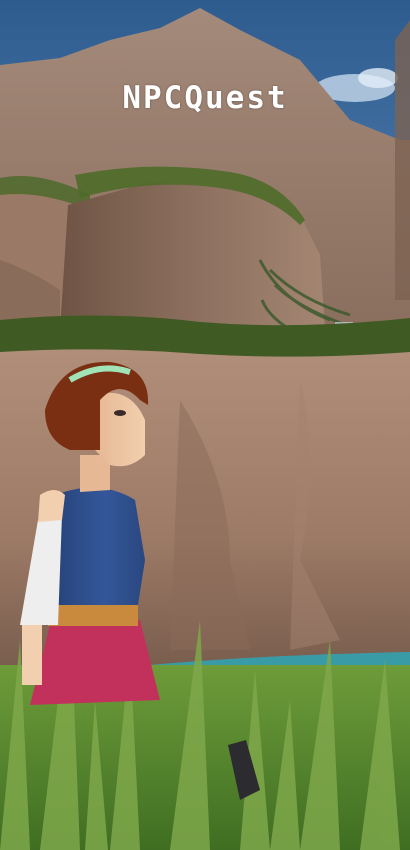 This screenshot has width=410, height=850. Describe the element at coordinates (95, 662) in the screenshot. I see `character-skirt` at that location.